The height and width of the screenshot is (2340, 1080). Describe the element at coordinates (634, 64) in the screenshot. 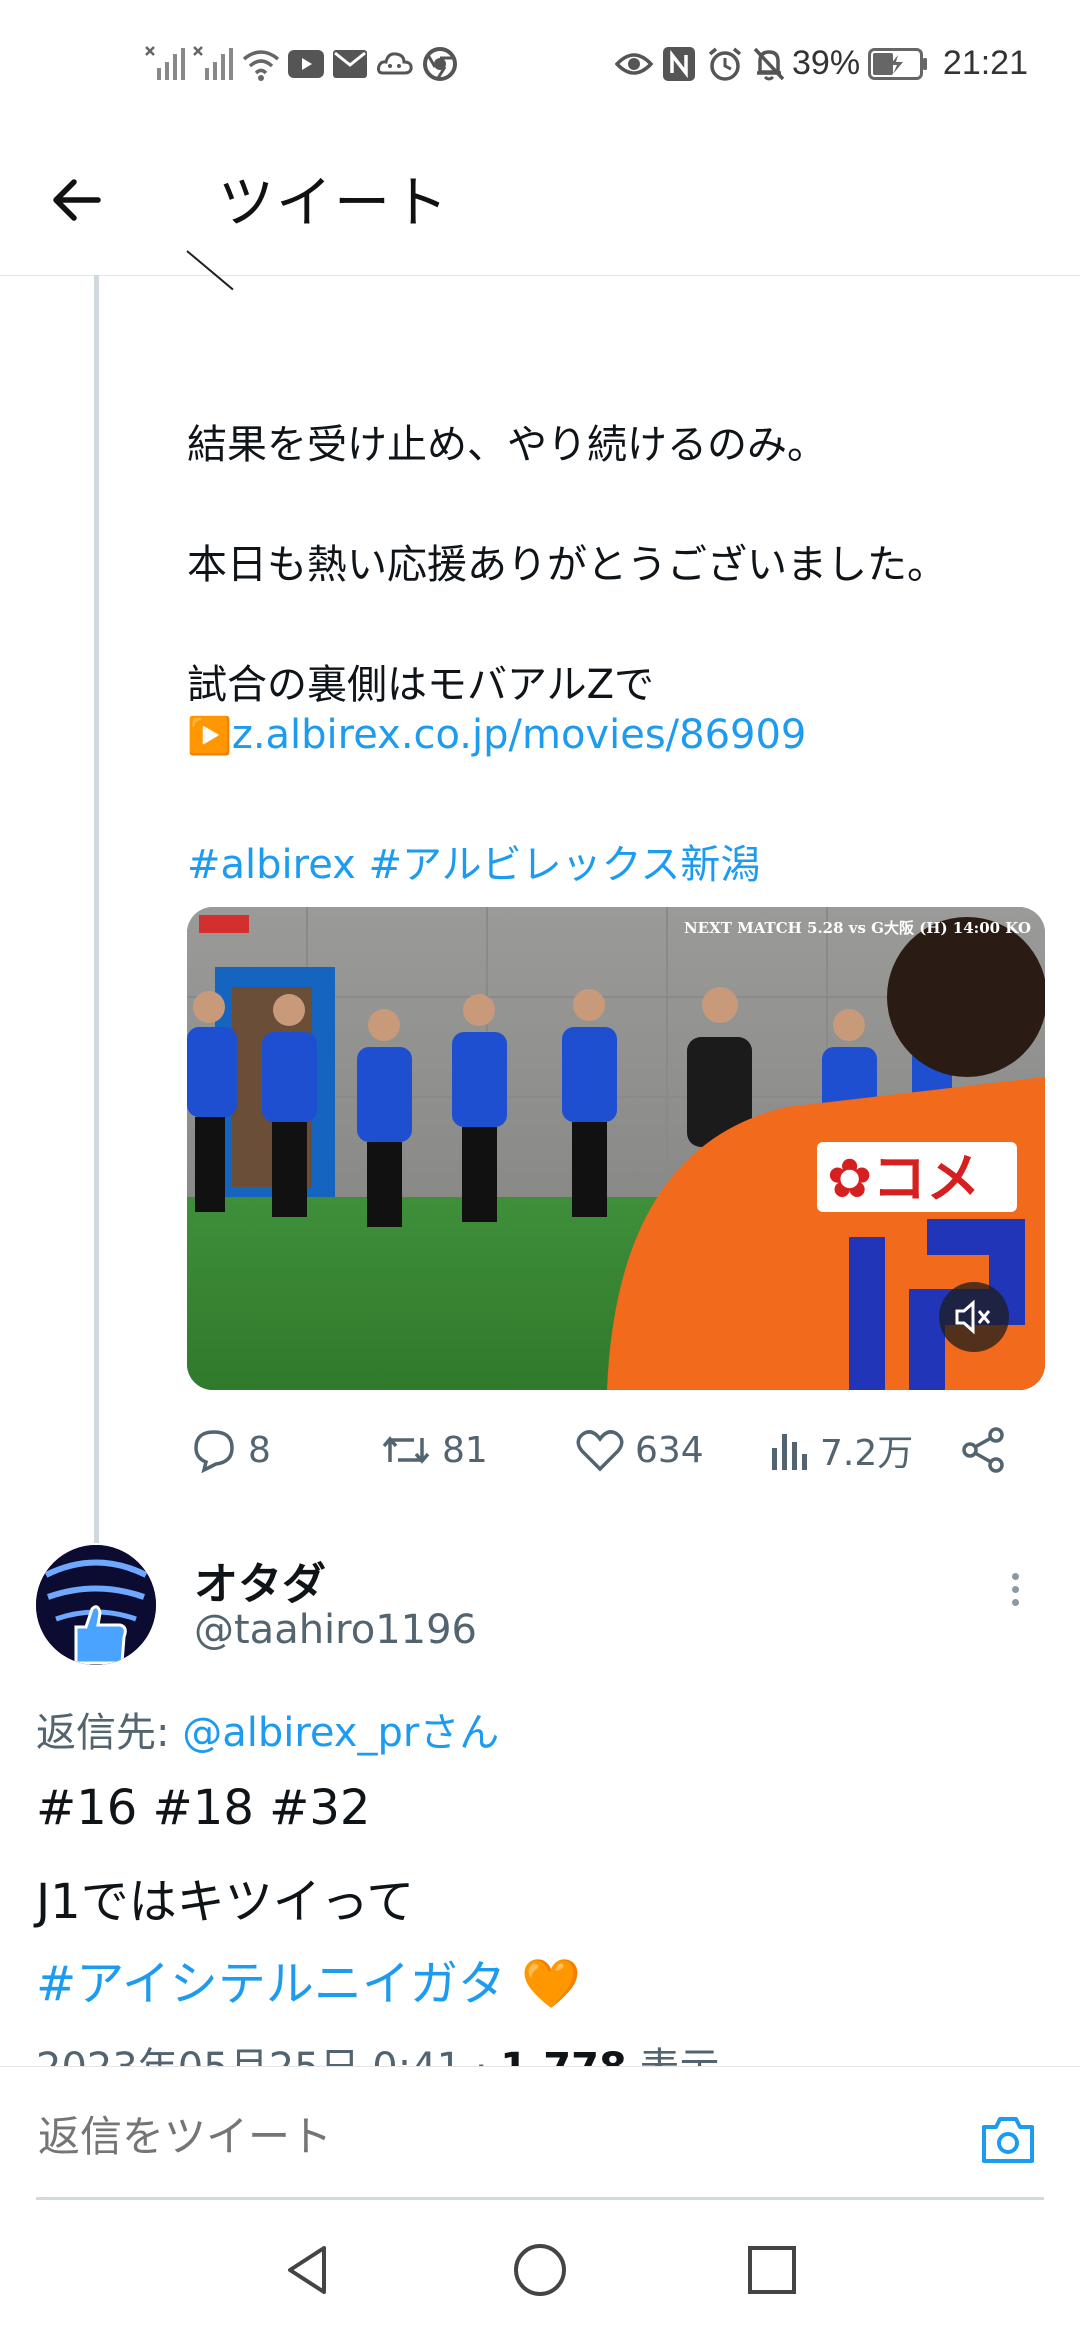

I see `eye-icon` at that location.